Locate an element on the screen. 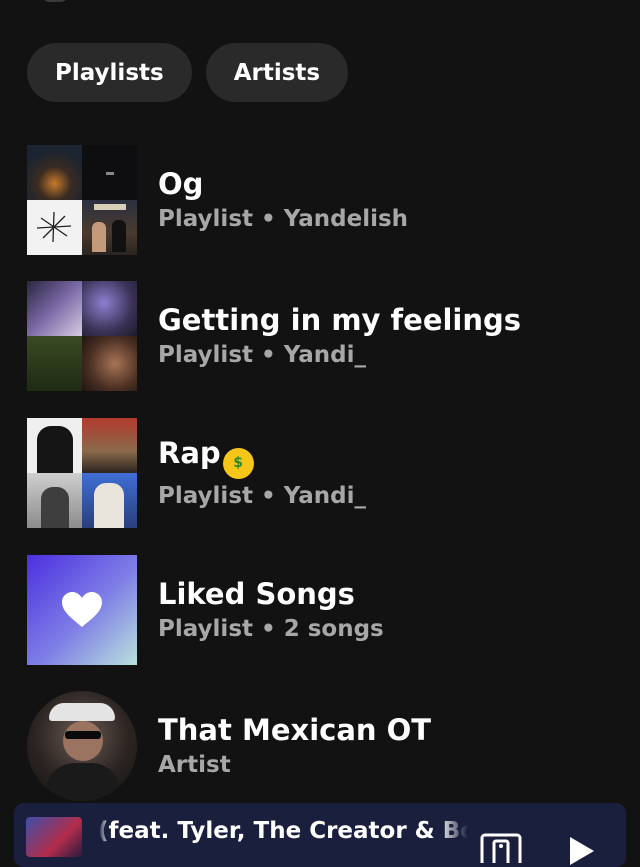 The image size is (640, 867). item-title: That Mexican OT is located at coordinates (295, 730).